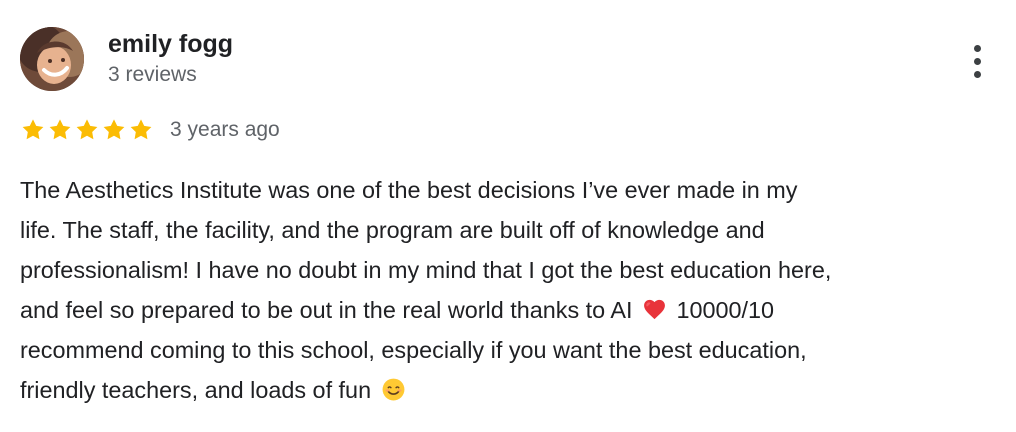 The height and width of the screenshot is (432, 1016). What do you see at coordinates (977, 48) in the screenshot?
I see `more-vert-icon` at bounding box center [977, 48].